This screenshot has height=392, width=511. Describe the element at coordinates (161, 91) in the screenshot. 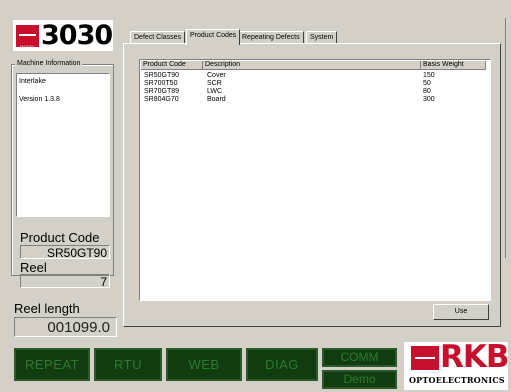

I see `table-cell: SR70GT89` at that location.